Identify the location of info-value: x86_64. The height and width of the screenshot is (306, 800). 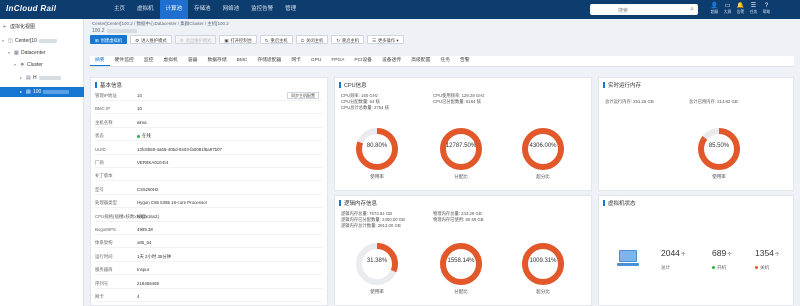
(144, 243).